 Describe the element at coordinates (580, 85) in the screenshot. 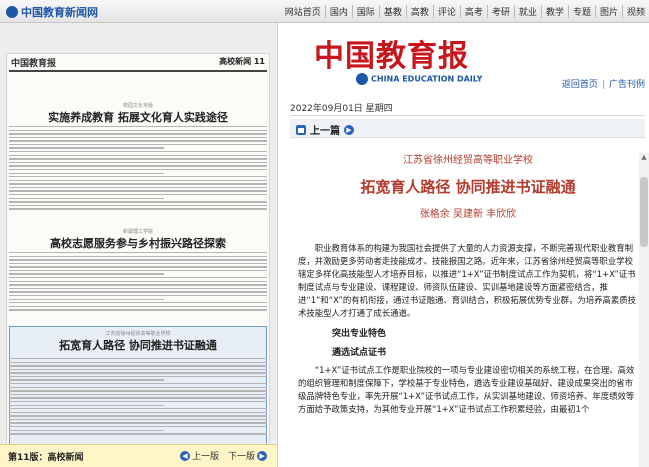

I see `home-link: 返回首页` at that location.